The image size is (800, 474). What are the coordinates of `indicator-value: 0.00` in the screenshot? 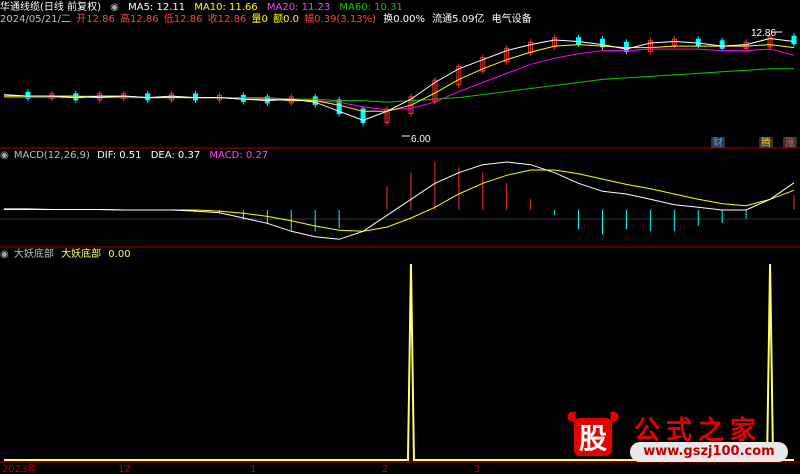 It's located at (119, 254).